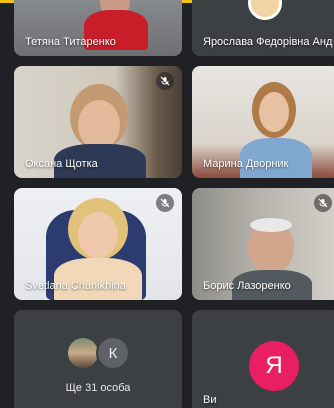 This screenshot has width=334, height=408. Describe the element at coordinates (70, 42) in the screenshot. I see `participant-name: Тетяна Титаренко` at that location.